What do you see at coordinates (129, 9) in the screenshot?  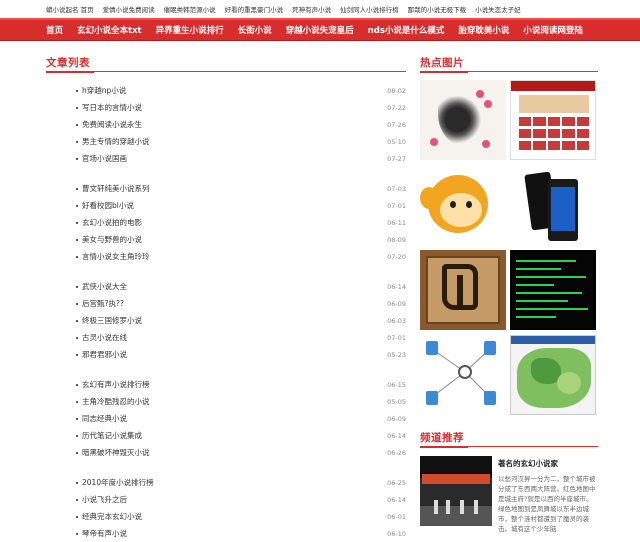 I see `top-link: 爱情小说免费阅读` at bounding box center [129, 9].